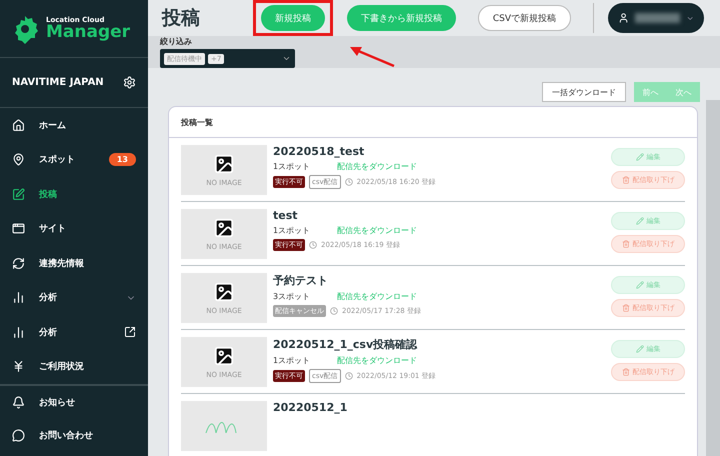  What do you see at coordinates (584, 92) in the screenshot?
I see `bulk-download-button: 一括ダウンロード` at bounding box center [584, 92].